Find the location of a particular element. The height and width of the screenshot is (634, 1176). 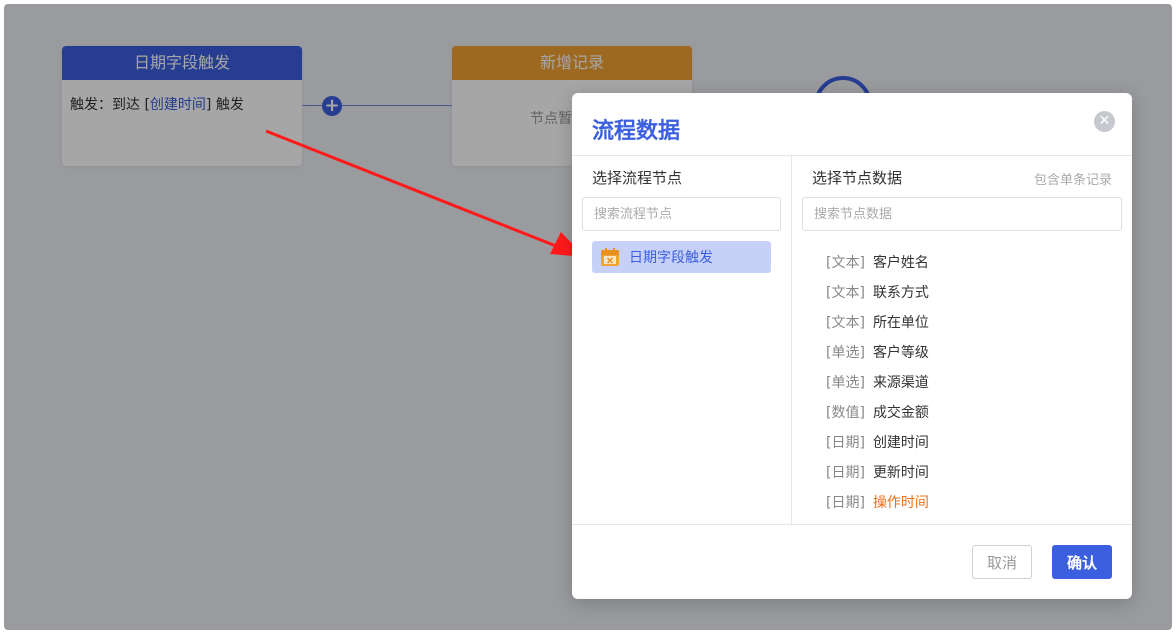

field-item: [文本] 客户姓名 is located at coordinates (877, 264).